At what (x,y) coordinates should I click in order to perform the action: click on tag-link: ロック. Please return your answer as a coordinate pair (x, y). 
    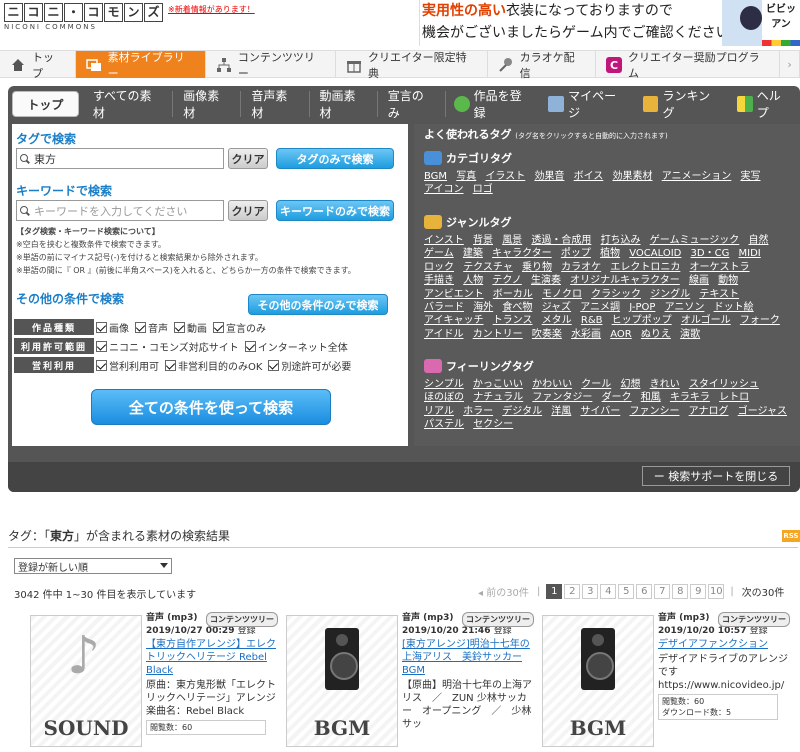
    Looking at the image, I should click on (439, 267).